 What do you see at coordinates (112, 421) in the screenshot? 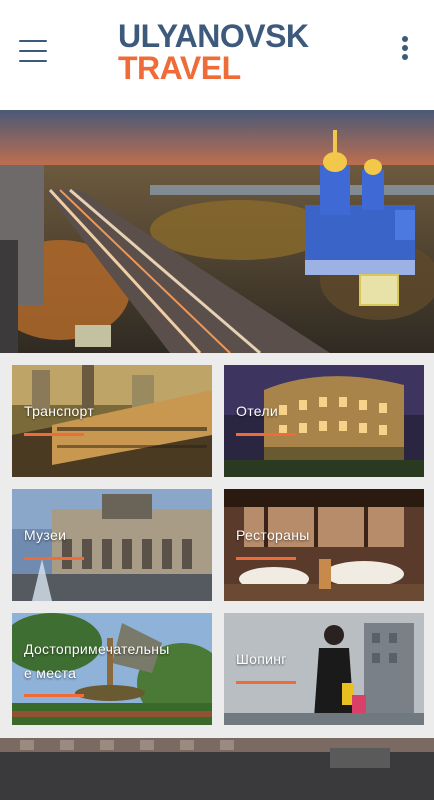
I see `category-tile-transport: Транспорт` at bounding box center [112, 421].